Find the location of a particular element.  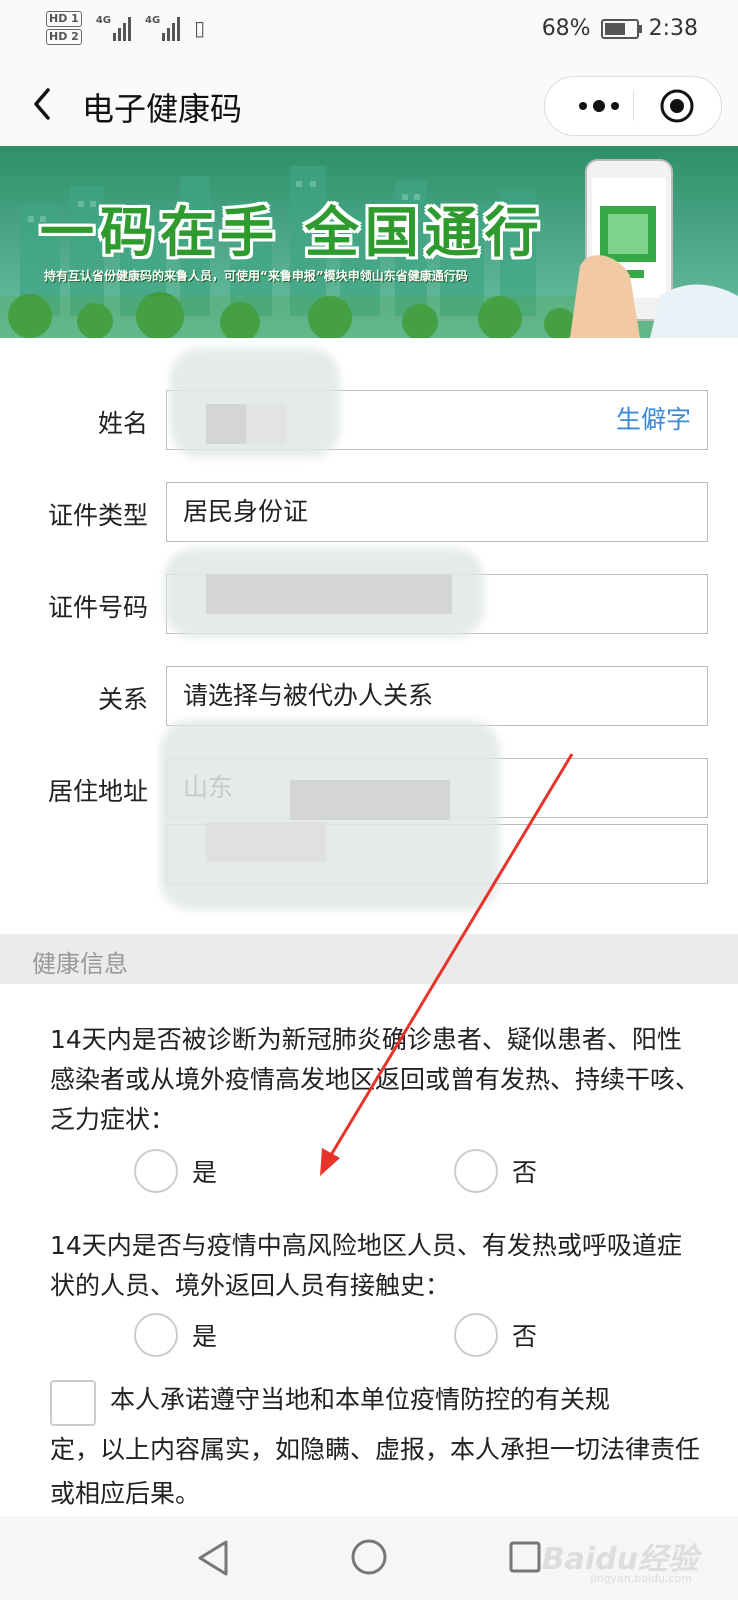

id-type-value: 居民身份证 is located at coordinates (246, 511).